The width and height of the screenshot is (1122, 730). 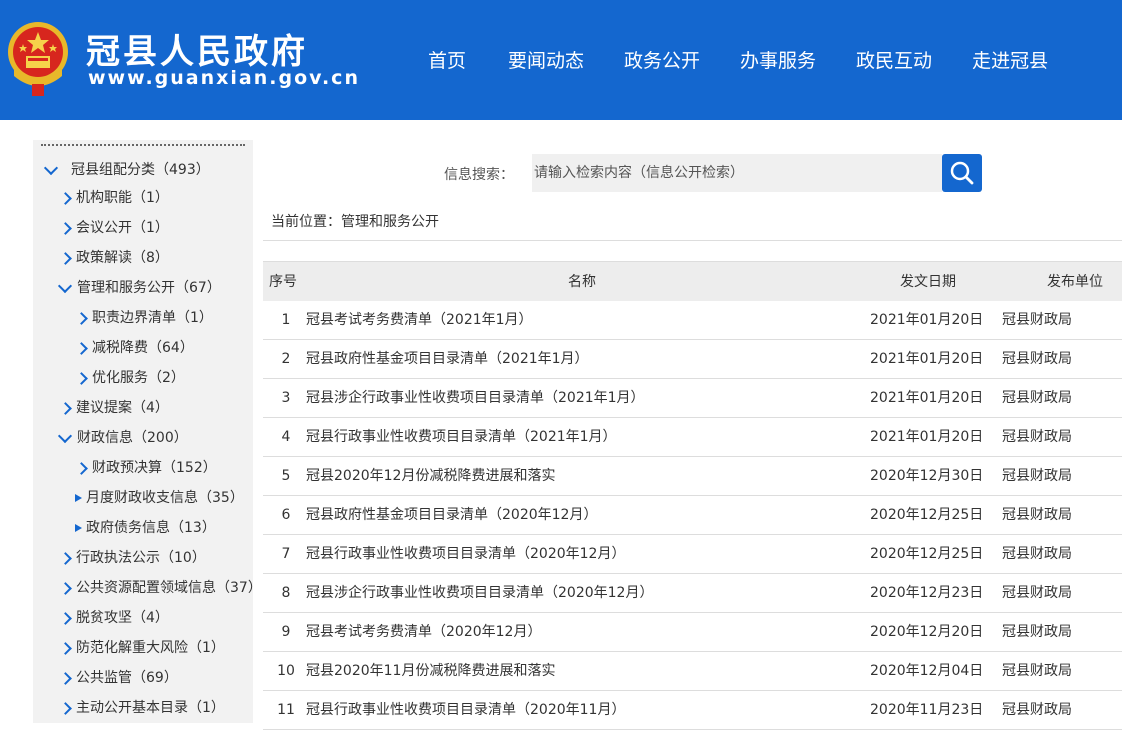 What do you see at coordinates (927, 398) in the screenshot?
I see `row-date: 2021年01月20日` at bounding box center [927, 398].